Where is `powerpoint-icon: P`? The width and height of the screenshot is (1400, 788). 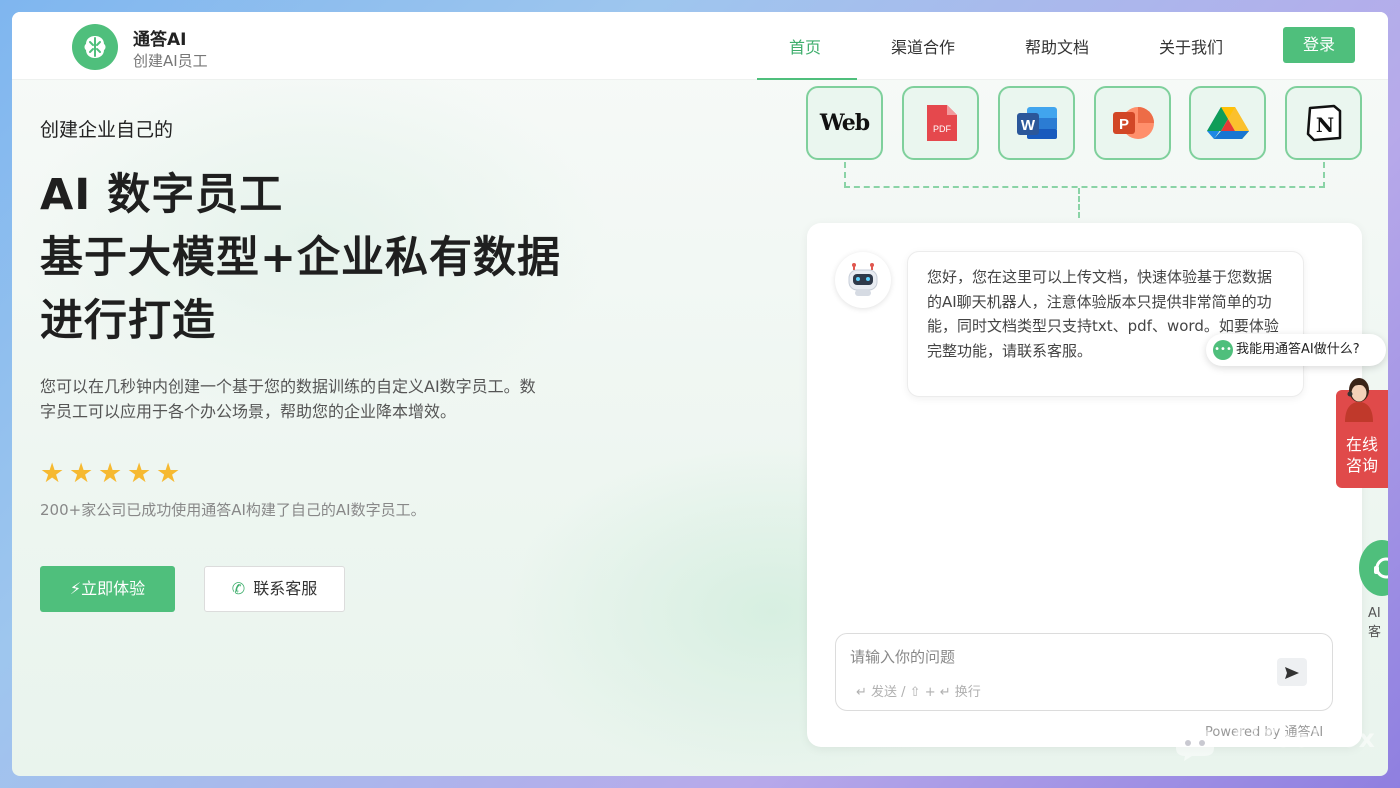
powerpoint-icon: P is located at coordinates (1132, 123).